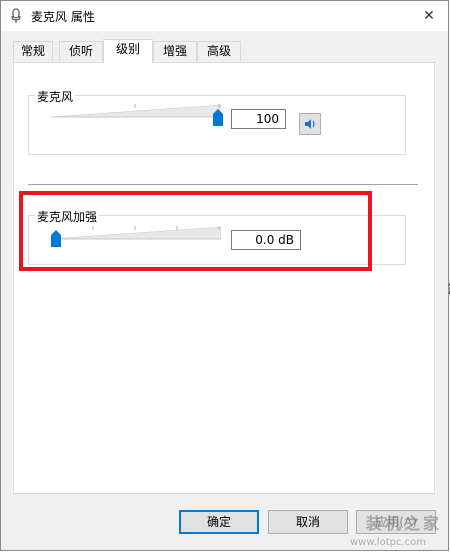 The height and width of the screenshot is (552, 450). I want to click on microphone-slider-thumb, so click(218, 117).